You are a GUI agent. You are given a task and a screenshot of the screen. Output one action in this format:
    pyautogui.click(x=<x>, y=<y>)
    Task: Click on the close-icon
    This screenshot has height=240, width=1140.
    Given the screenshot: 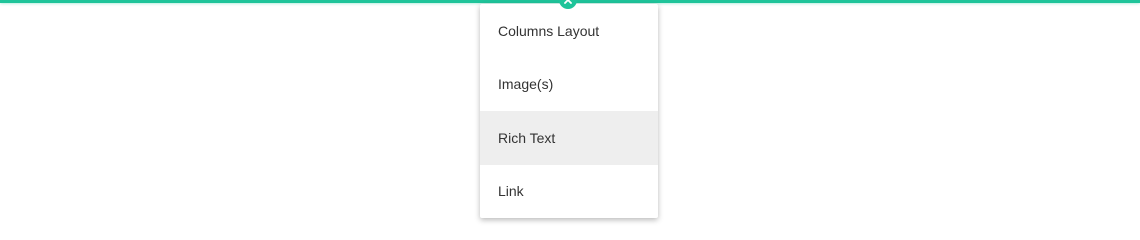 What is the action you would take?
    pyautogui.click(x=568, y=2)
    